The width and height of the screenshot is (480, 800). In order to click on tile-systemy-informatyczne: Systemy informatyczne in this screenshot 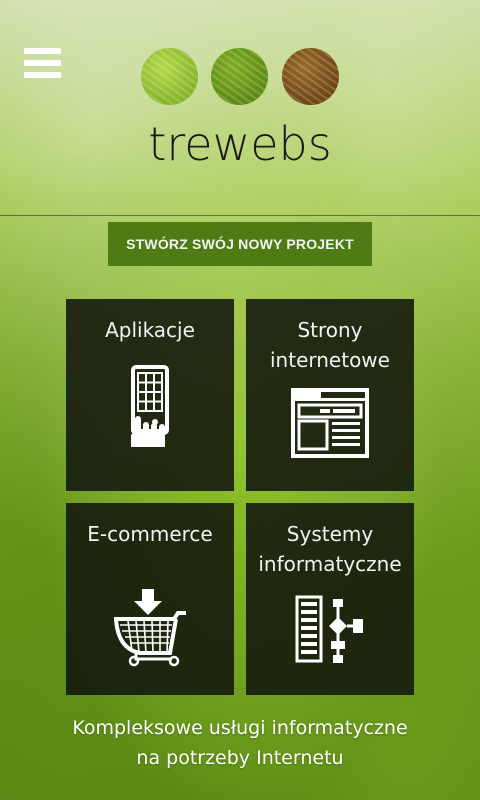, I will do `click(330, 599)`.